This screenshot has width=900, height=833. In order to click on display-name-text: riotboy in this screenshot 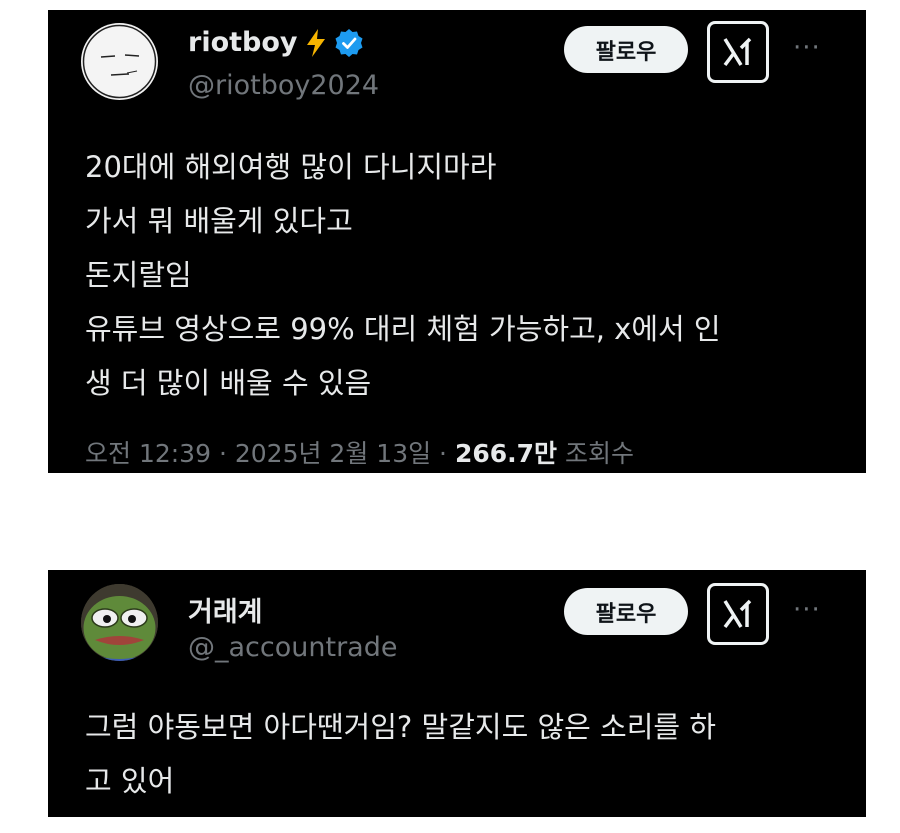, I will do `click(243, 42)`.